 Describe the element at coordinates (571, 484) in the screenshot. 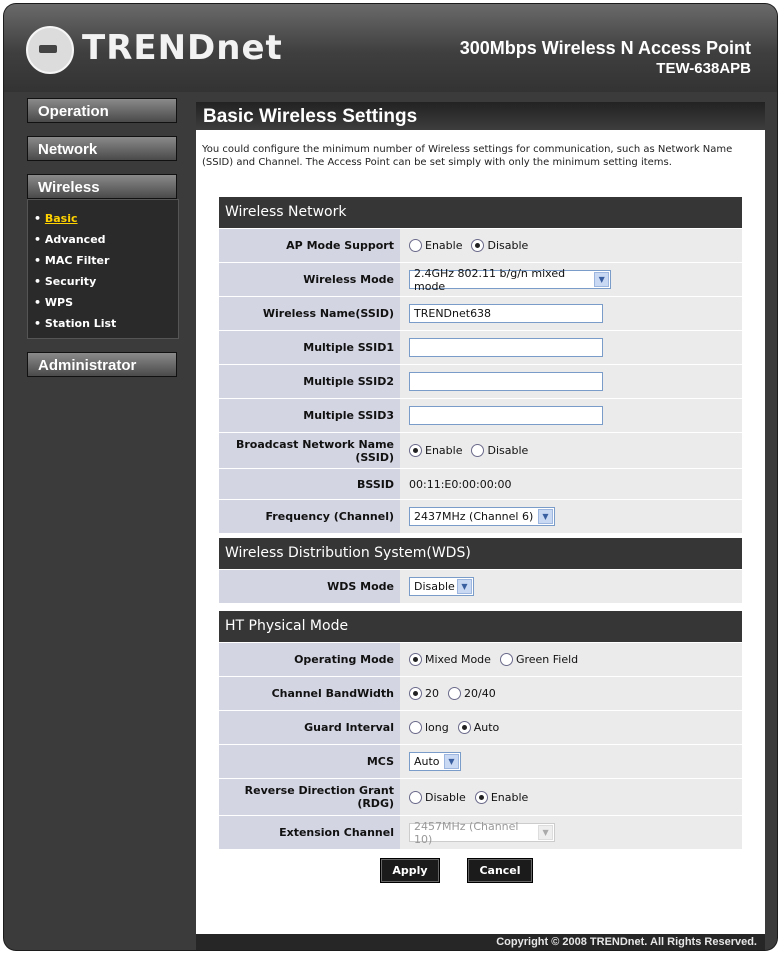

I see `bssid-value: 00:11:E0:00:00:00` at that location.